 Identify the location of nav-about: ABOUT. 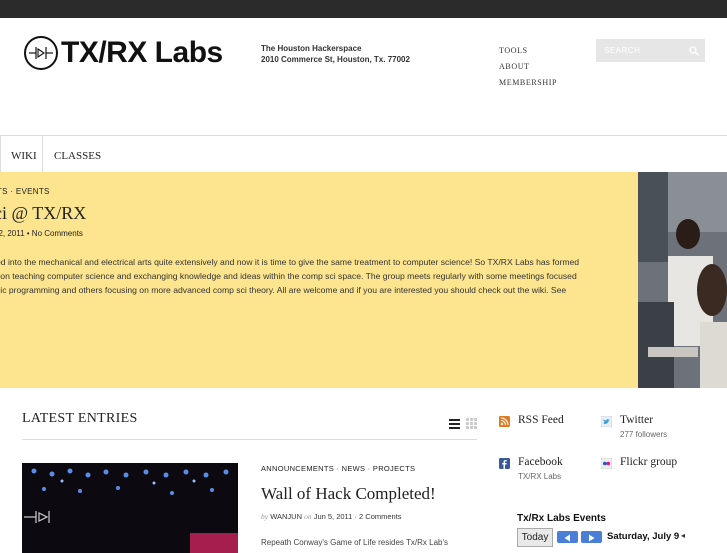
(528, 67).